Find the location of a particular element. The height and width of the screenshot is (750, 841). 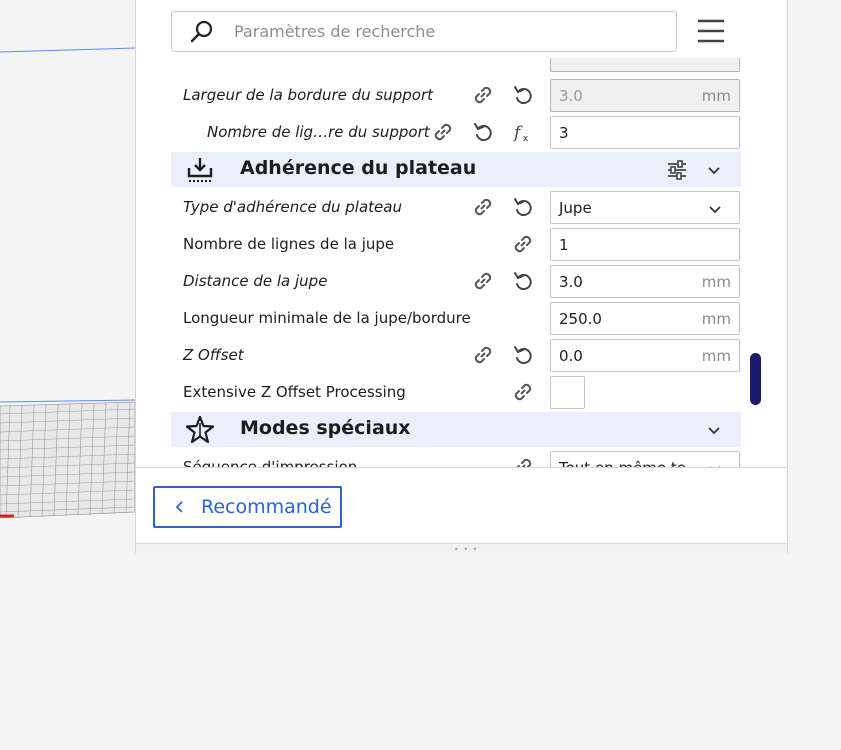

recommended-mode-button: Recommandé is located at coordinates (247, 507).